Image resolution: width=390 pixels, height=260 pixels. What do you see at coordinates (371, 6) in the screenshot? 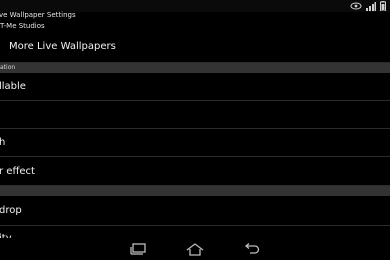
I see `signal-icon` at bounding box center [371, 6].